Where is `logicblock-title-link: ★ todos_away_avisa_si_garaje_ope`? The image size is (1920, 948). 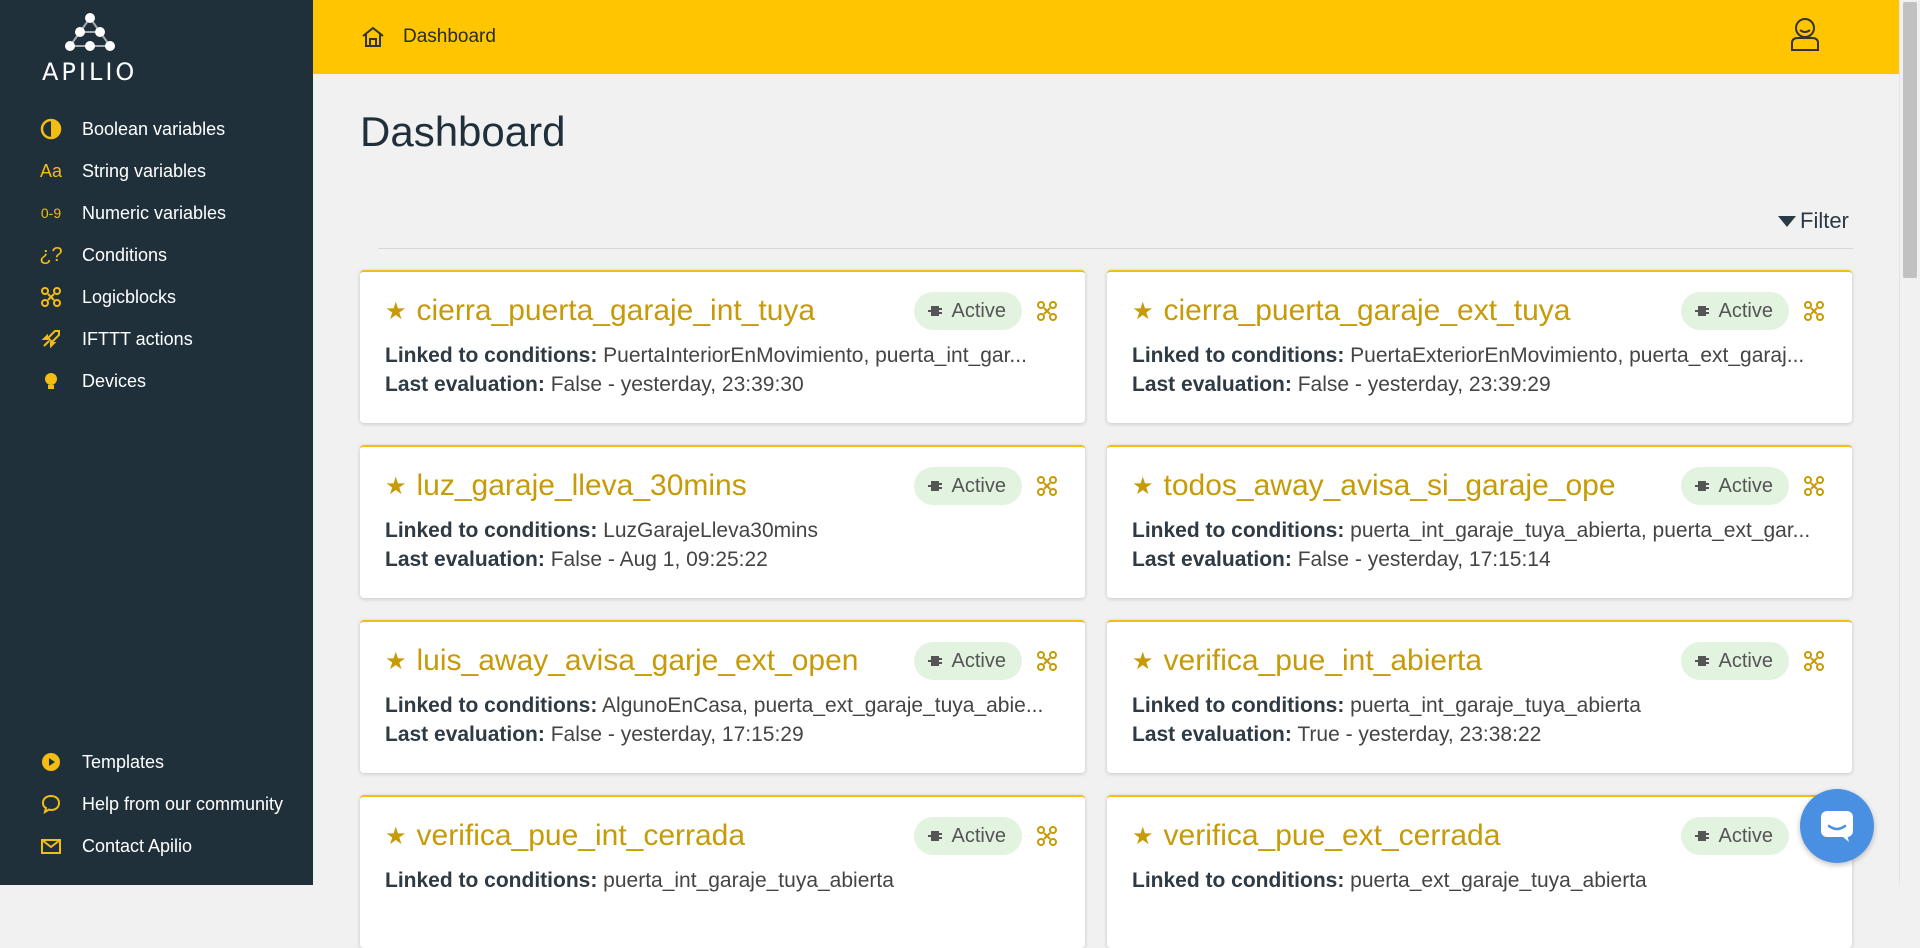 logicblock-title-link: ★ todos_away_avisa_si_garaje_ope is located at coordinates (1374, 486).